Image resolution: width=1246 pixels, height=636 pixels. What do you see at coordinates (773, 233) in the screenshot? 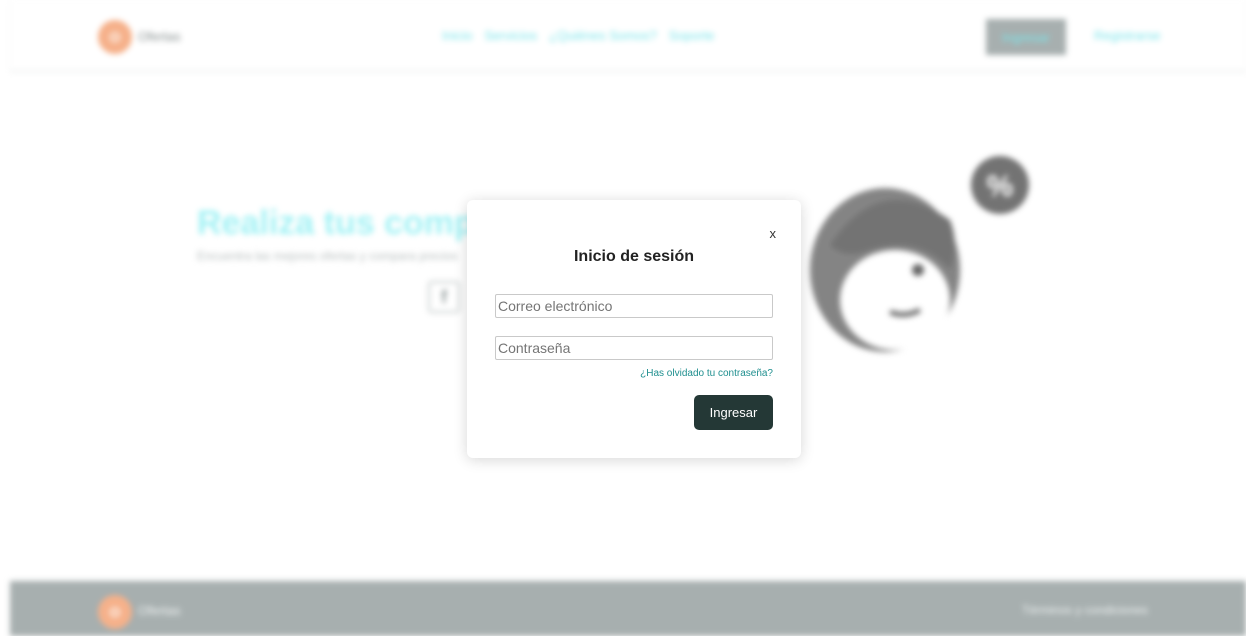
I see `close-icon: x` at bounding box center [773, 233].